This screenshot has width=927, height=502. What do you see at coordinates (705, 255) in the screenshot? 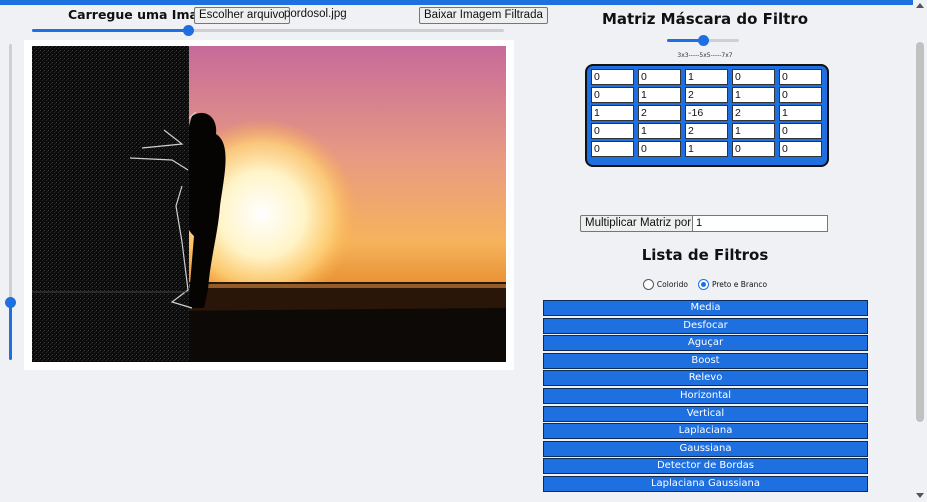
I see `filters-title: Lista de Filtros` at bounding box center [705, 255].